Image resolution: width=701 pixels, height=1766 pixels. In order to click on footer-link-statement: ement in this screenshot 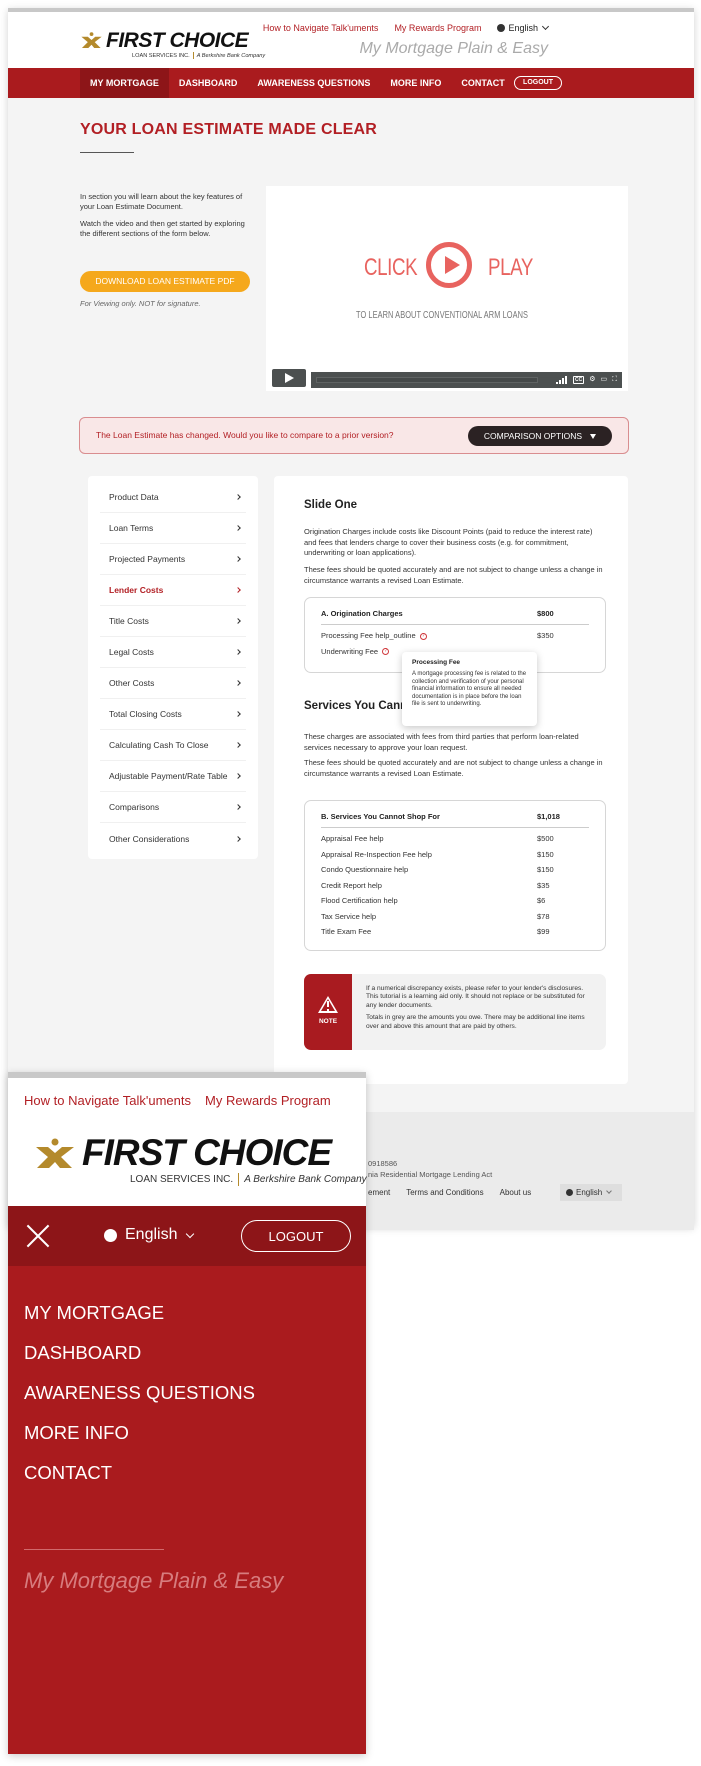, I will do `click(379, 1192)`.